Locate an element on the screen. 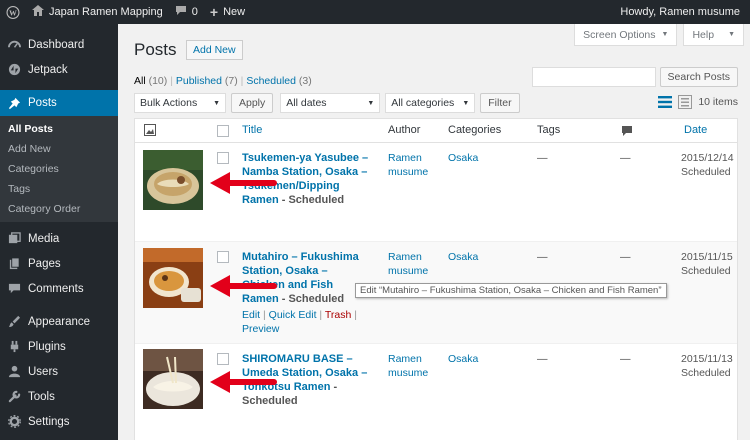 Image resolution: width=750 pixels, height=440 pixels. post-date: 2015/11/13 is located at coordinates (707, 359).